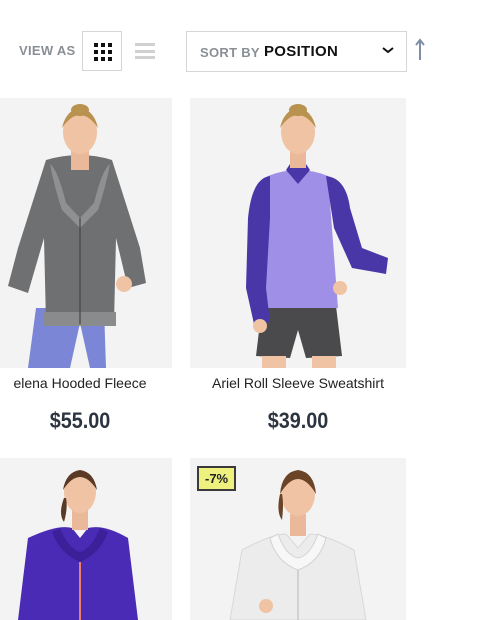 This screenshot has width=480, height=620. I want to click on product-card, so click(86, 539).